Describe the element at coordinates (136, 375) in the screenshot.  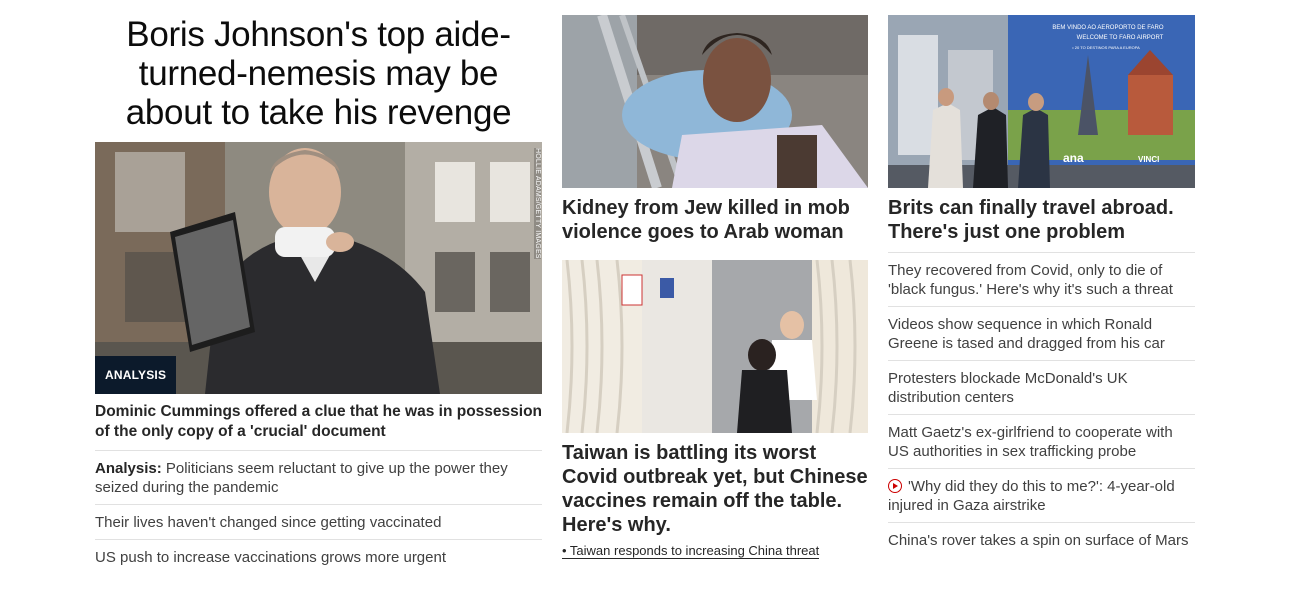
I see `analysis-badge: ANALYSIS` at that location.